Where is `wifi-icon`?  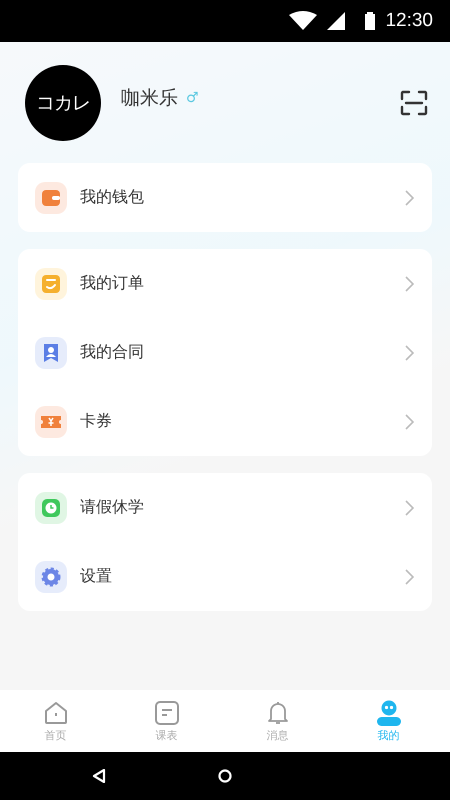 wifi-icon is located at coordinates (303, 21).